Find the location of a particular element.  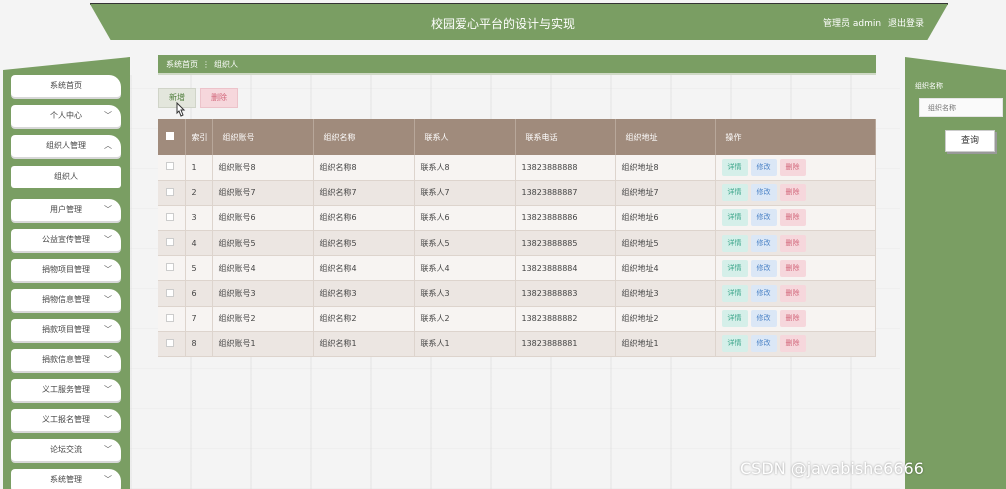

sidebar-item-label: 系统管理 is located at coordinates (66, 479).